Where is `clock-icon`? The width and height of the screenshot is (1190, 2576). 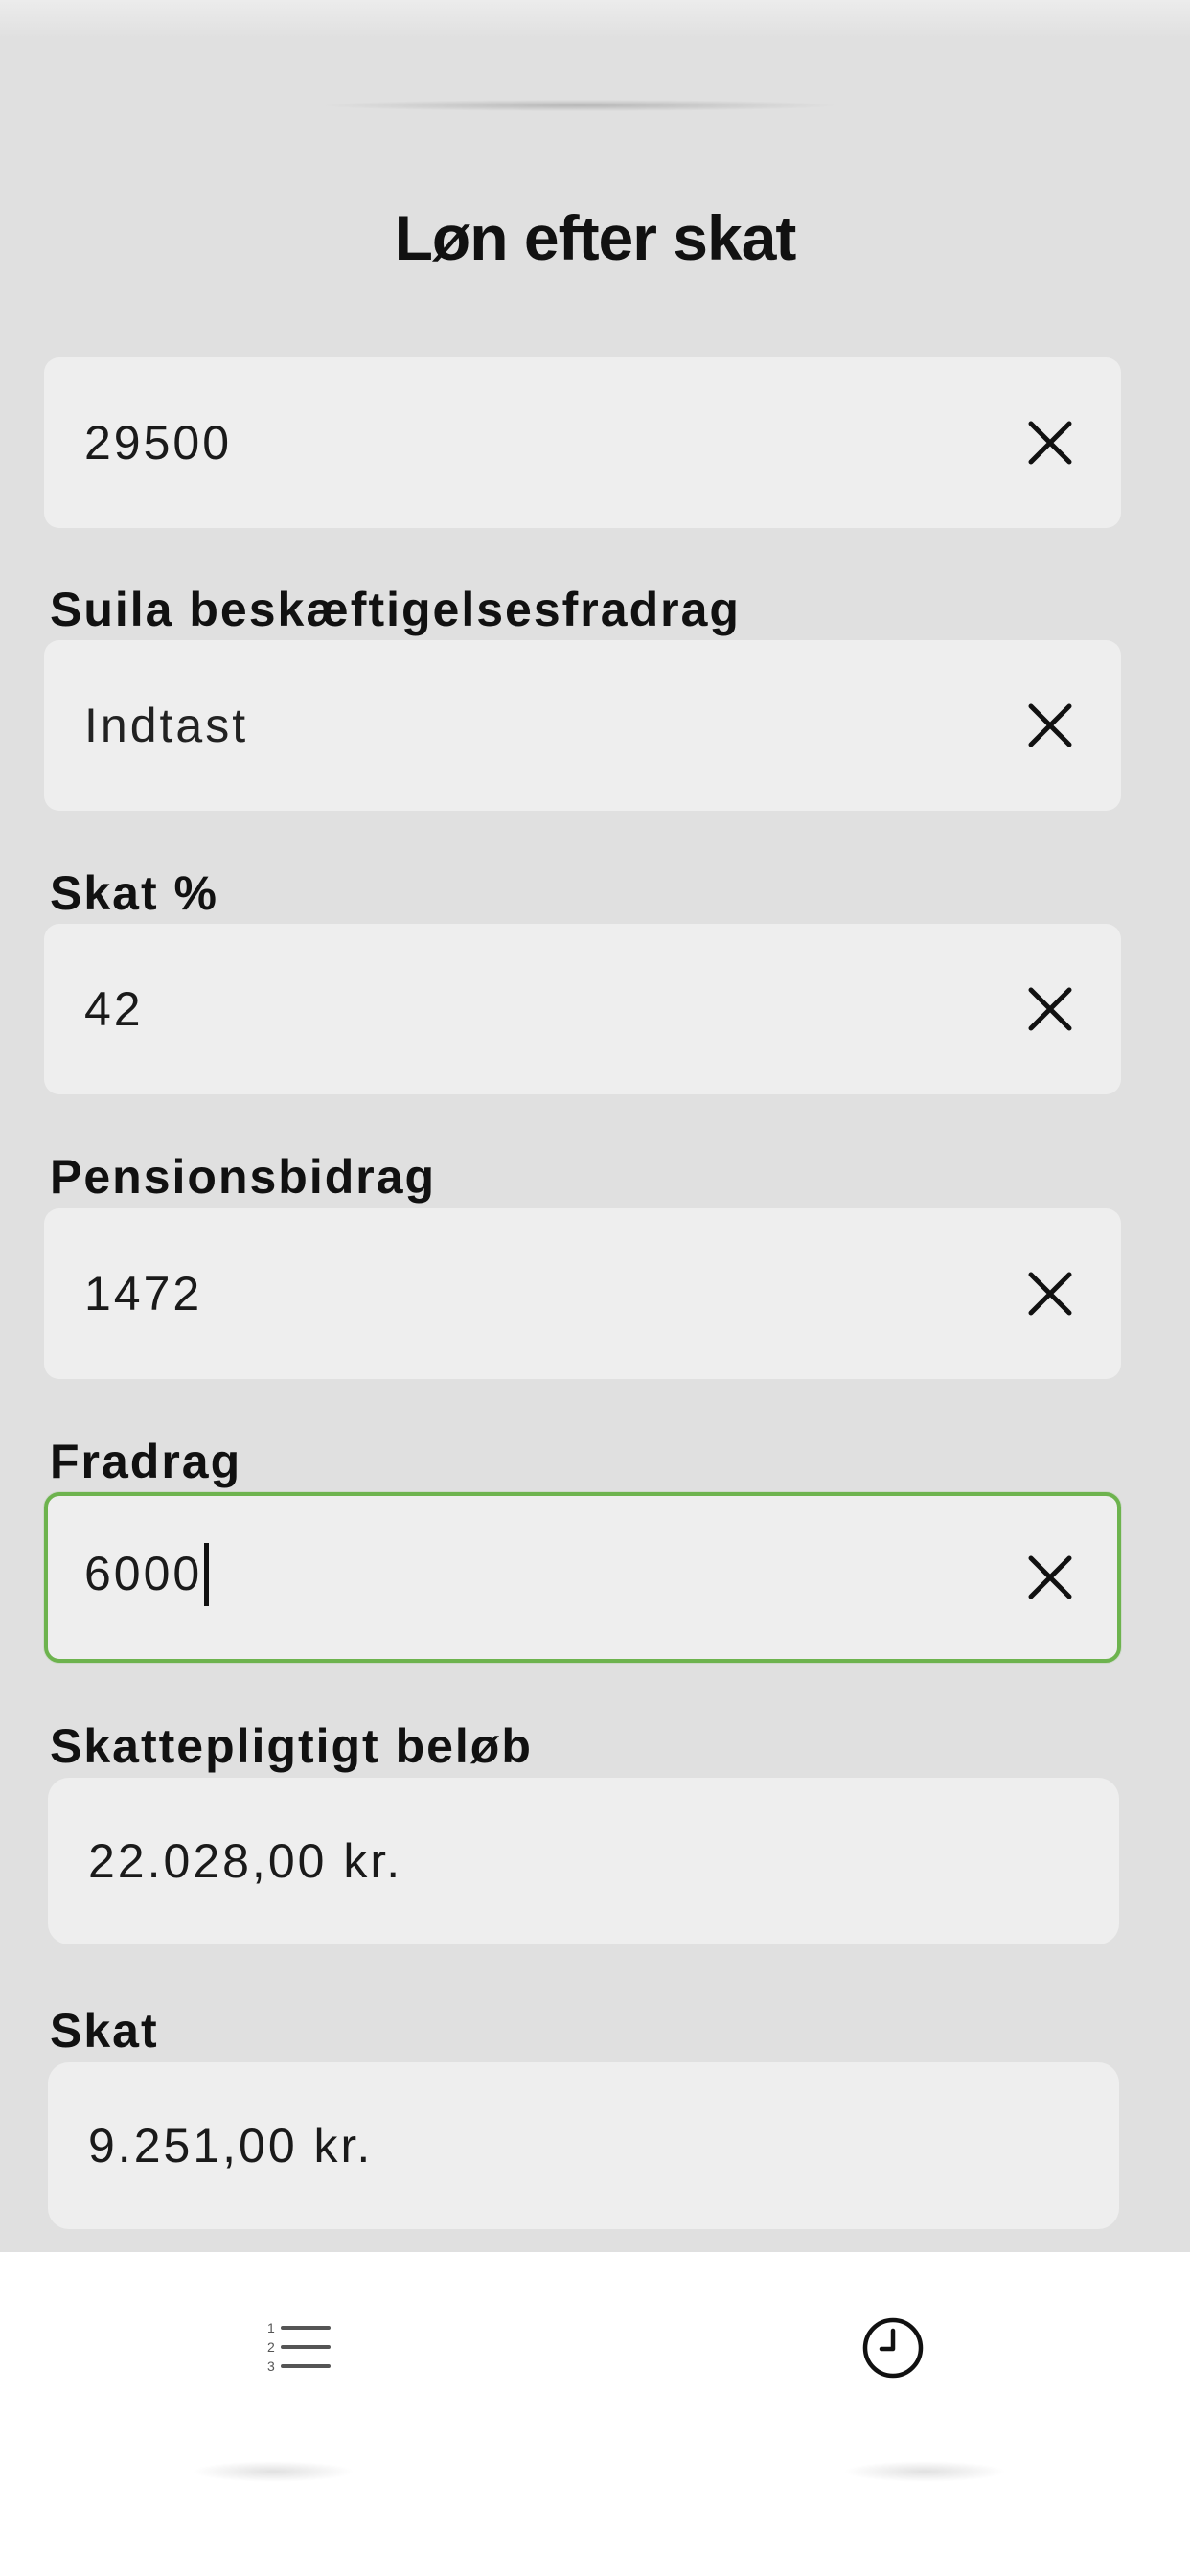 clock-icon is located at coordinates (893, 2348).